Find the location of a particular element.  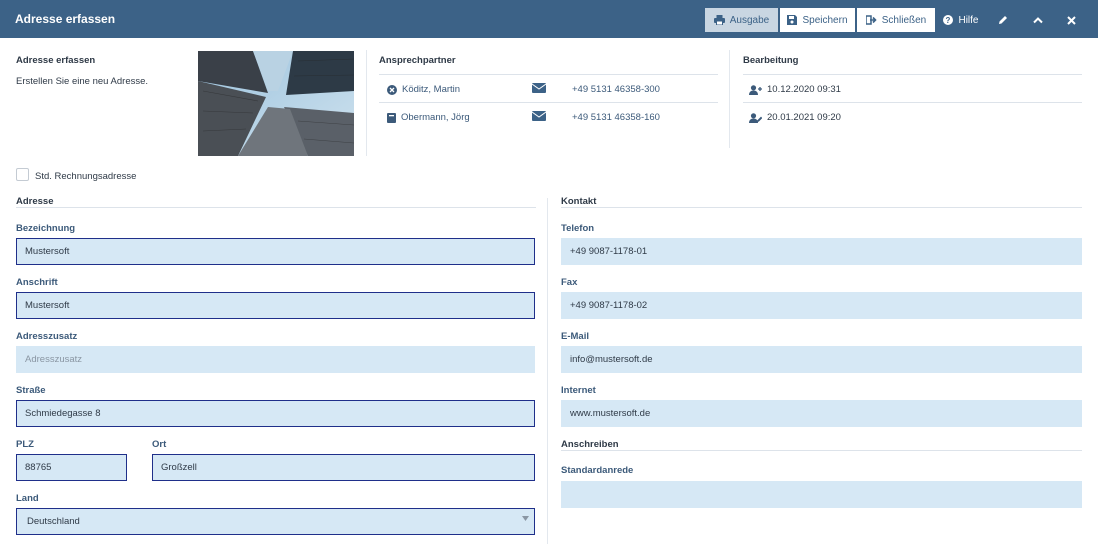

close-circle-icon is located at coordinates (392, 89).